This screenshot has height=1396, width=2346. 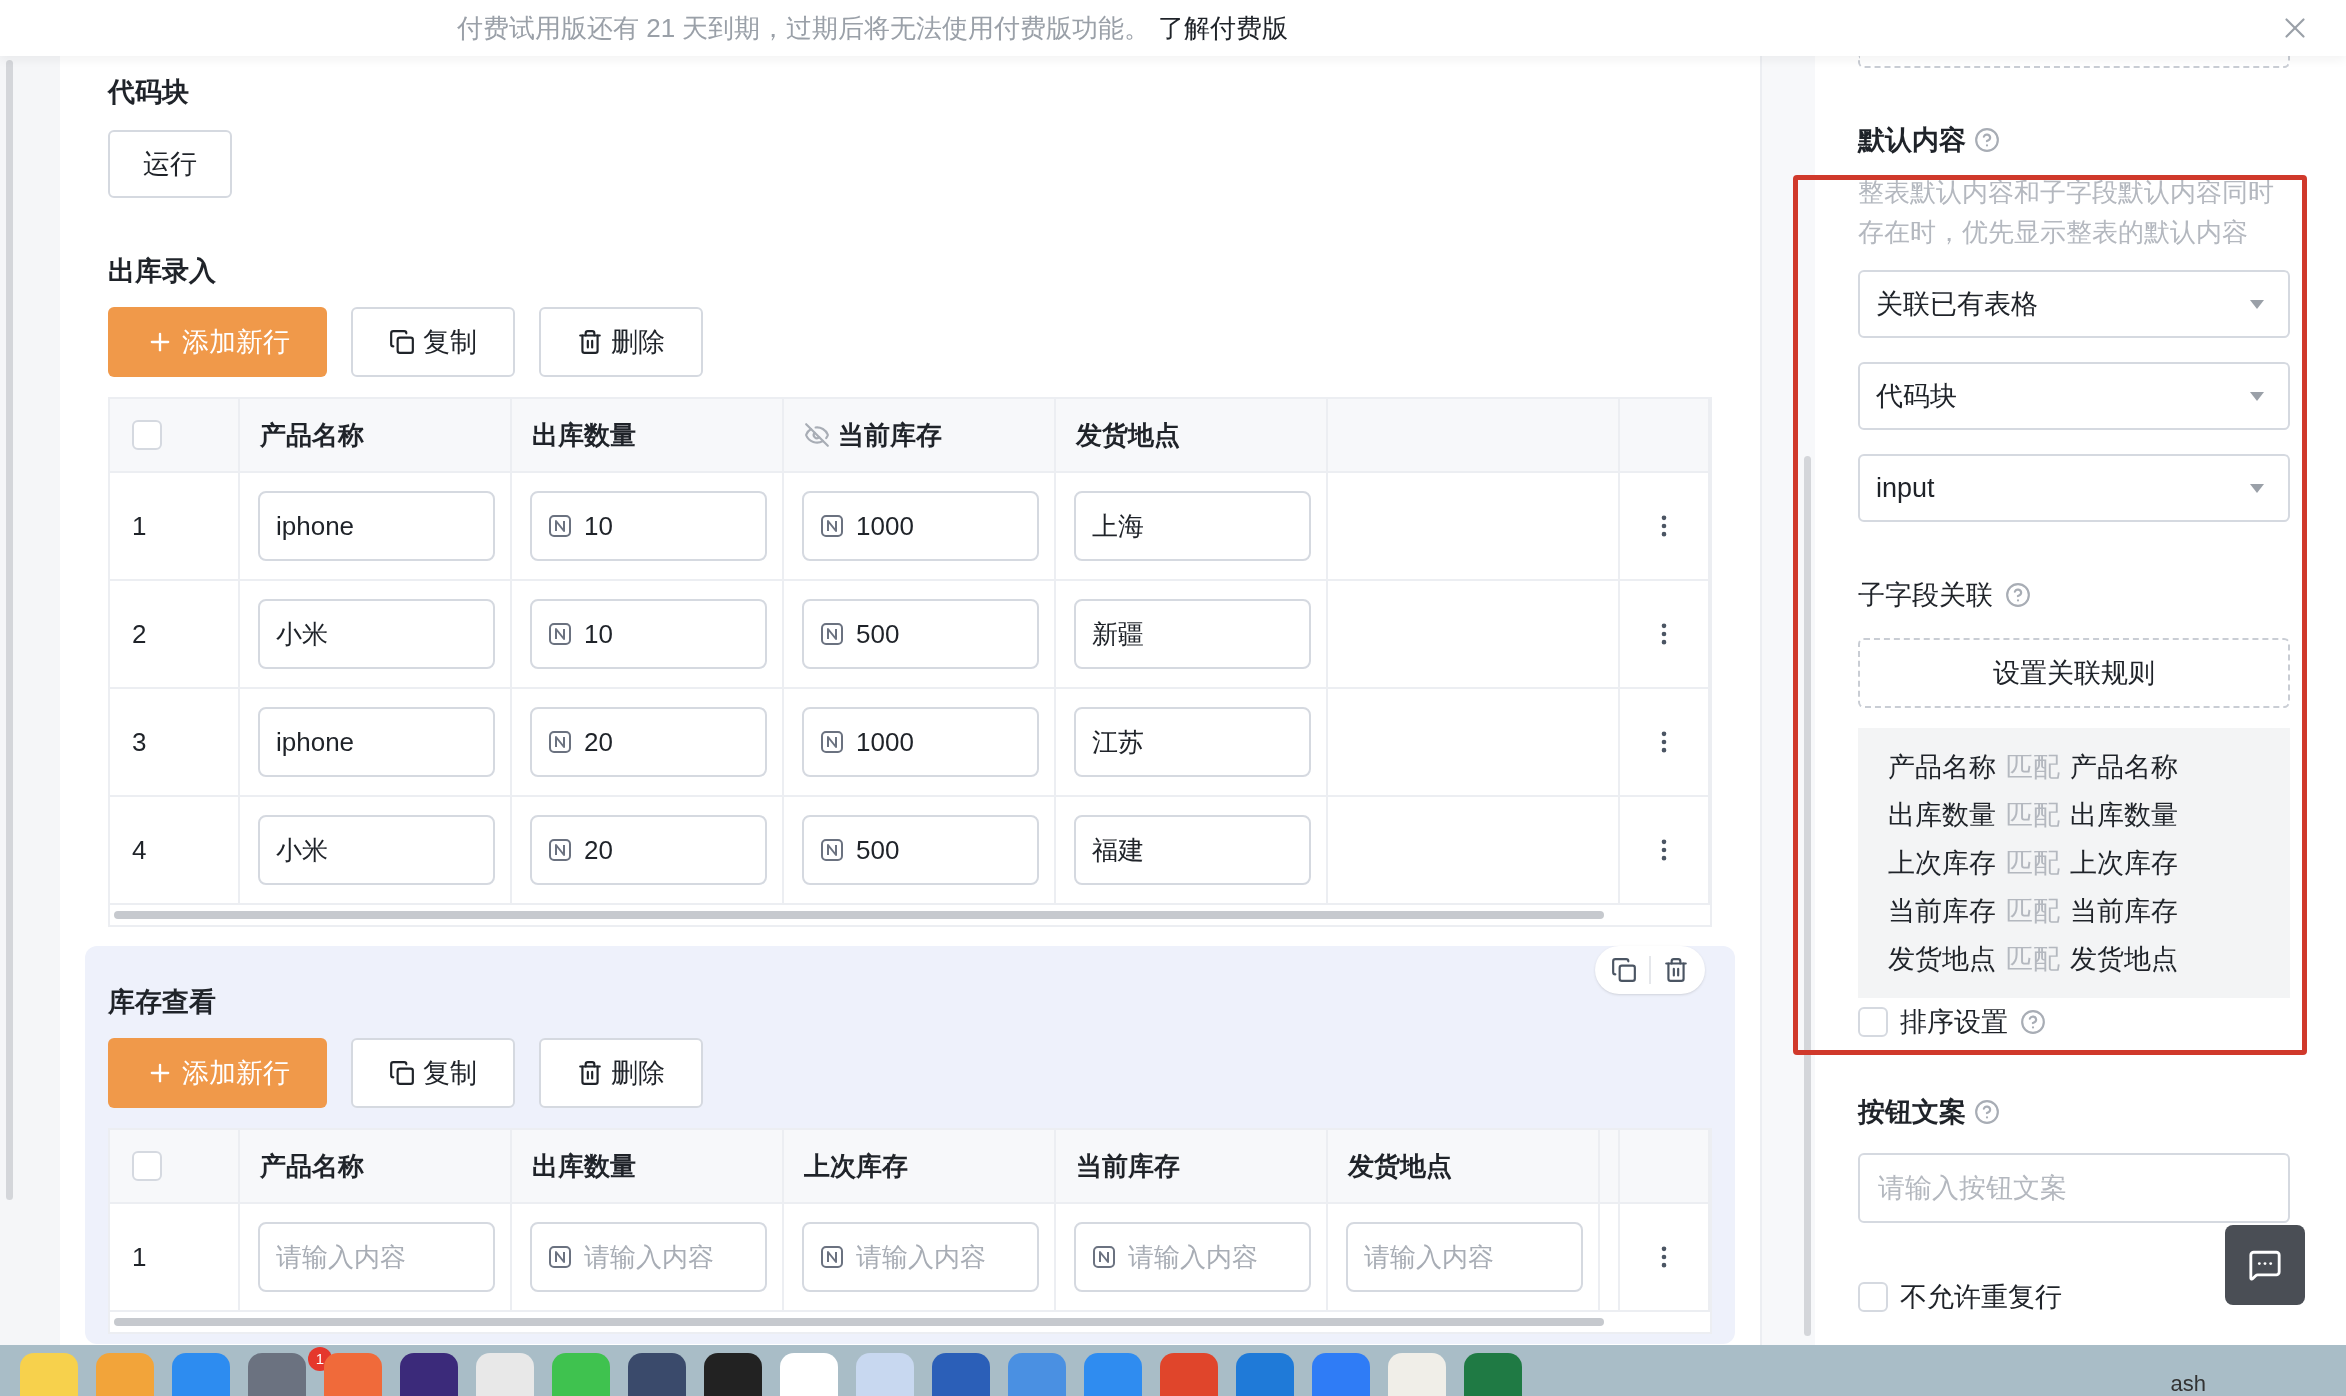 I want to click on set-rule-button: 设置关联规则, so click(x=2074, y=673).